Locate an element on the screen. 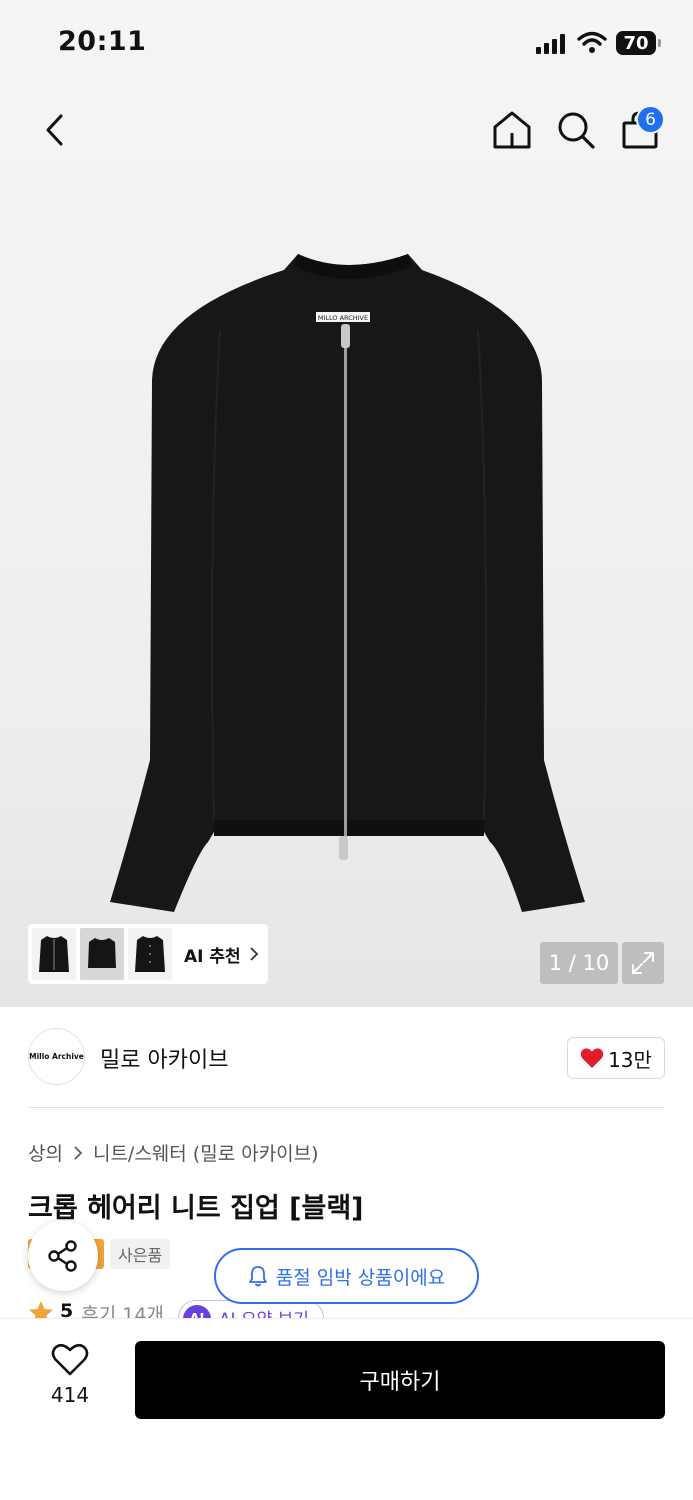  home-button is located at coordinates (512, 130).